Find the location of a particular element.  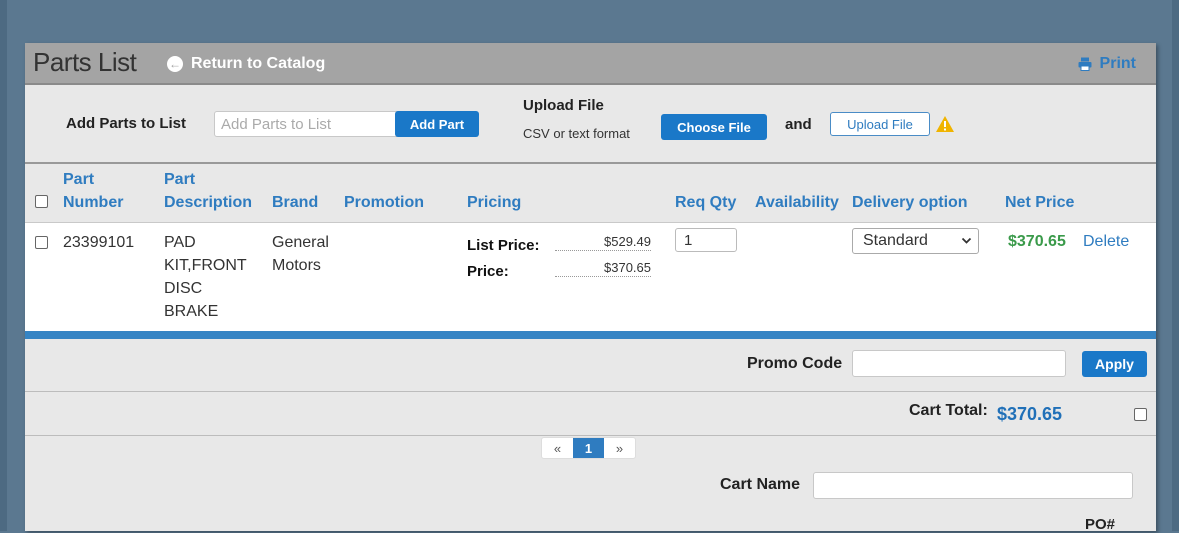

description-line: KIT,FRONT is located at coordinates (205, 265).